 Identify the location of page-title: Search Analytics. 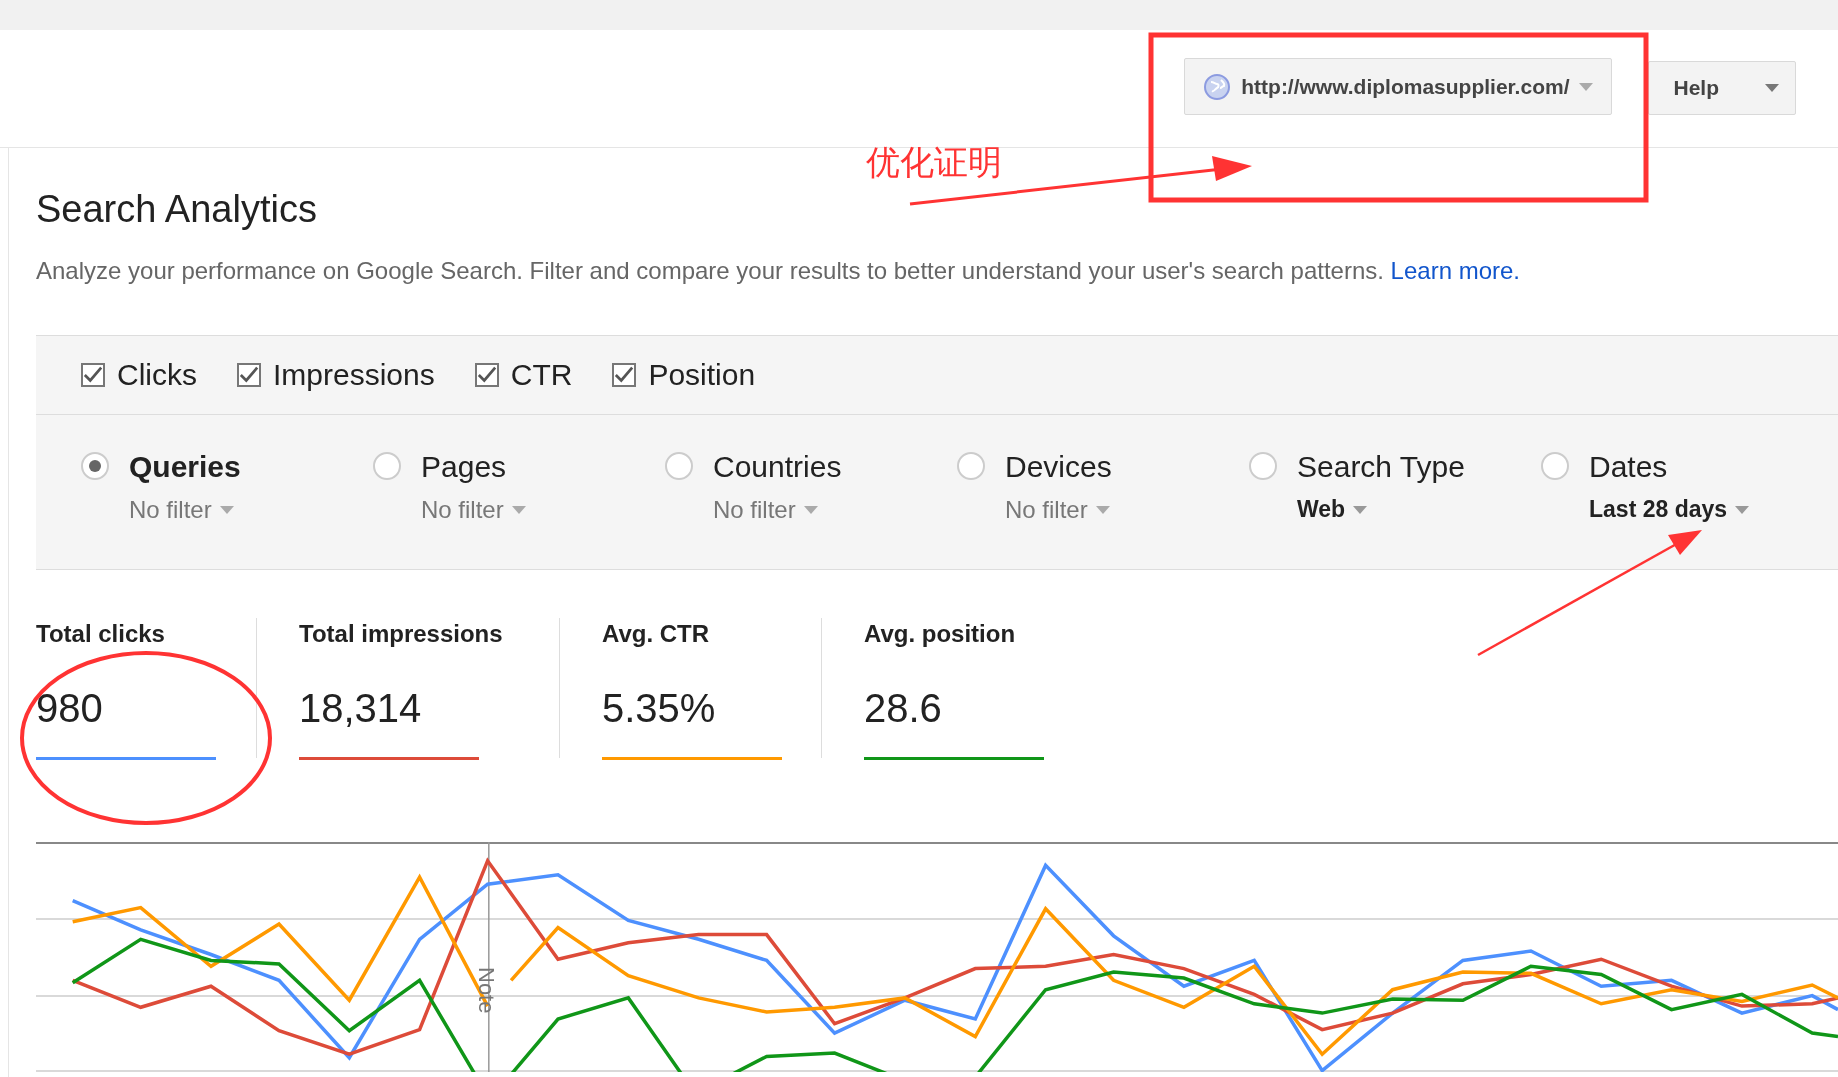
(177, 209).